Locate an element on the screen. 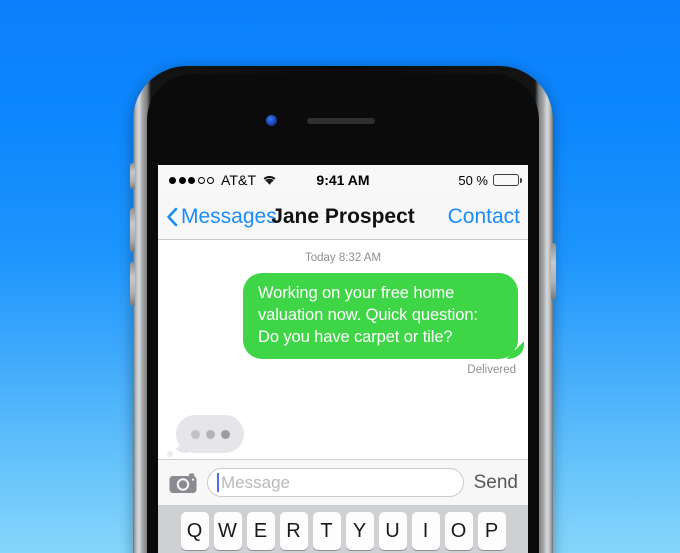  volume-down-button is located at coordinates (132, 284).